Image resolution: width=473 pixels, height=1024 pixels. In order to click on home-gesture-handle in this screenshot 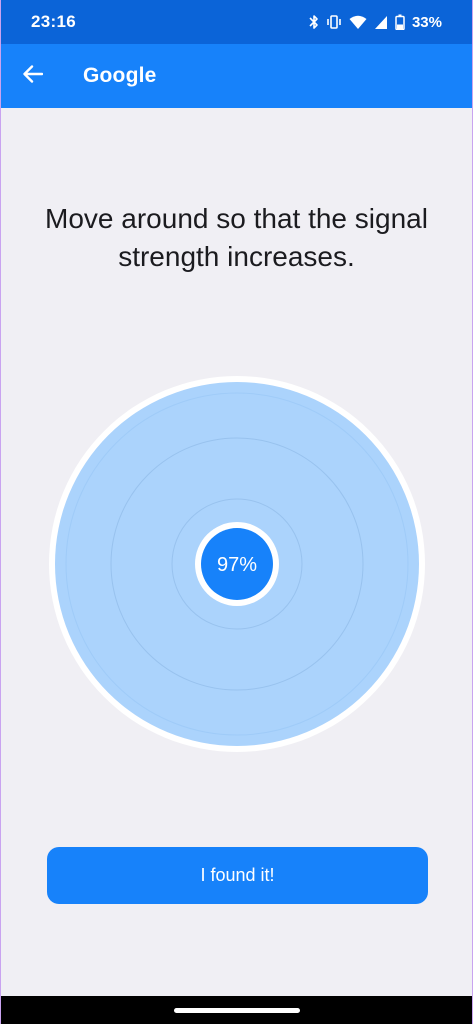, I will do `click(236, 1010)`.